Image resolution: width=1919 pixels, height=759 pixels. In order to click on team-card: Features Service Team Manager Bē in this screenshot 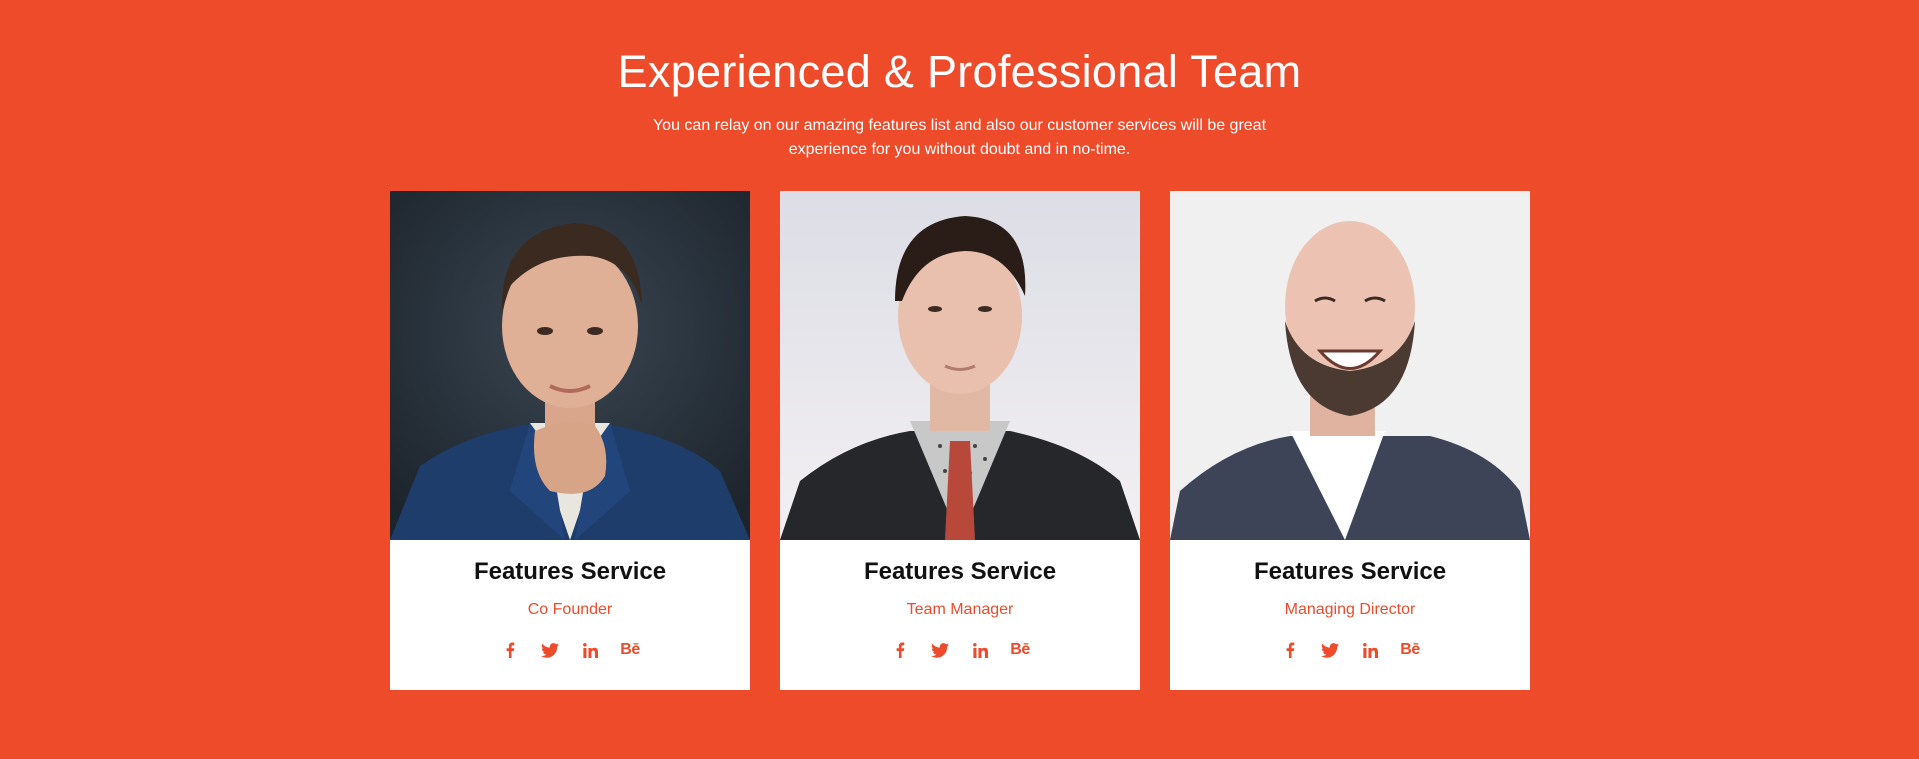, I will do `click(960, 440)`.